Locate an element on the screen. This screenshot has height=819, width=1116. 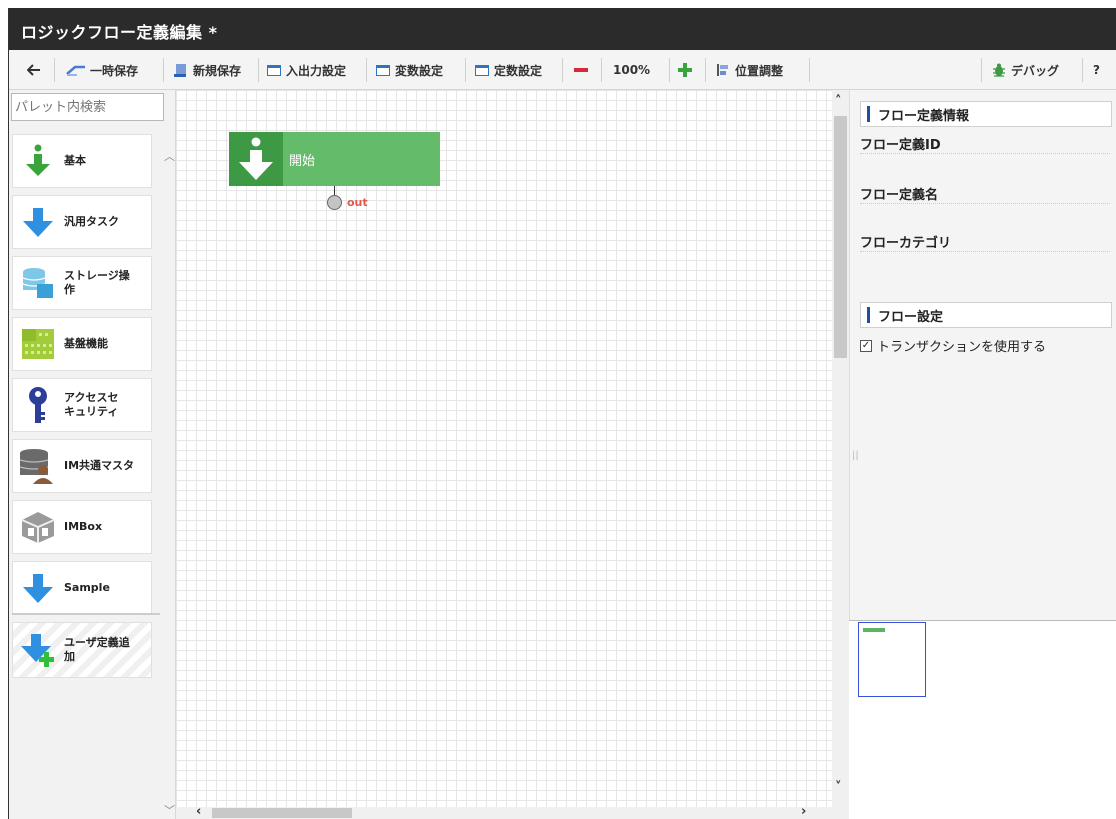
temp-save-button: 一時保存 is located at coordinates (101, 70).